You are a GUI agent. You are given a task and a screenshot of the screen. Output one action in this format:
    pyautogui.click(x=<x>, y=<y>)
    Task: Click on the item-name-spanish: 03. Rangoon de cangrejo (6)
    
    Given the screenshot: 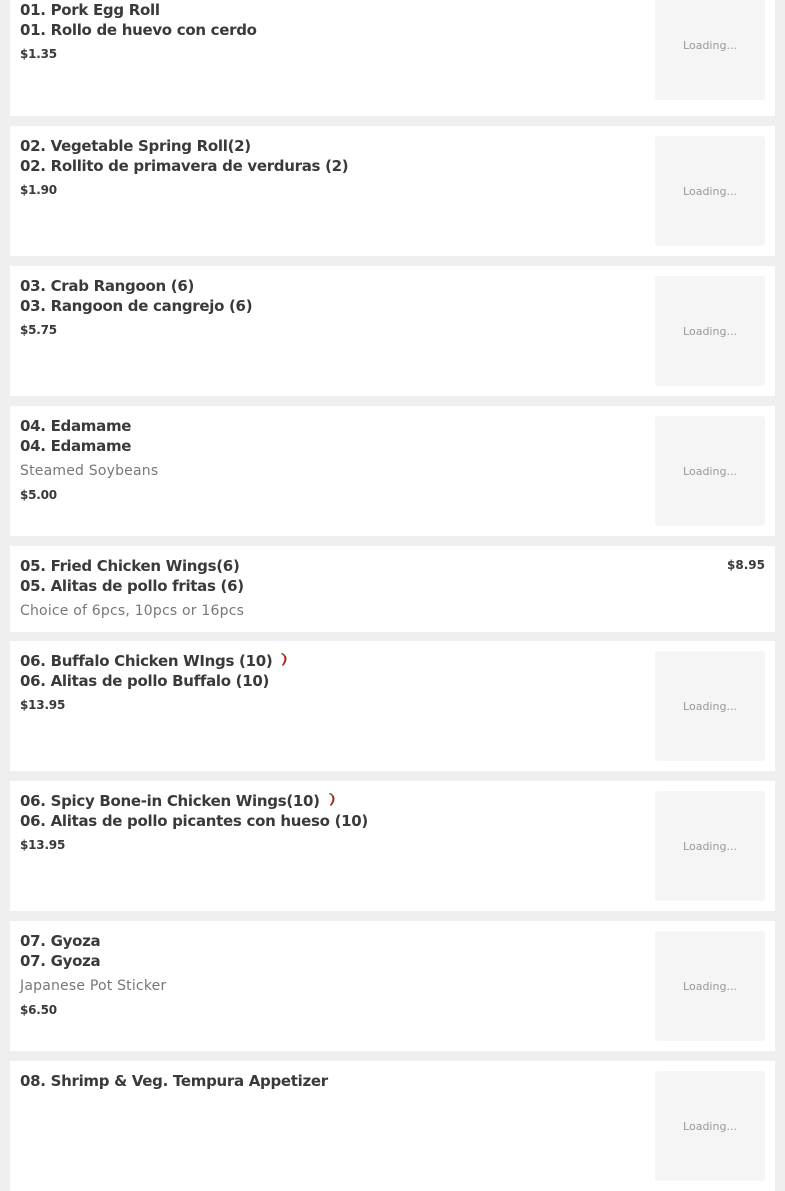 What is the action you would take?
    pyautogui.click(x=136, y=306)
    